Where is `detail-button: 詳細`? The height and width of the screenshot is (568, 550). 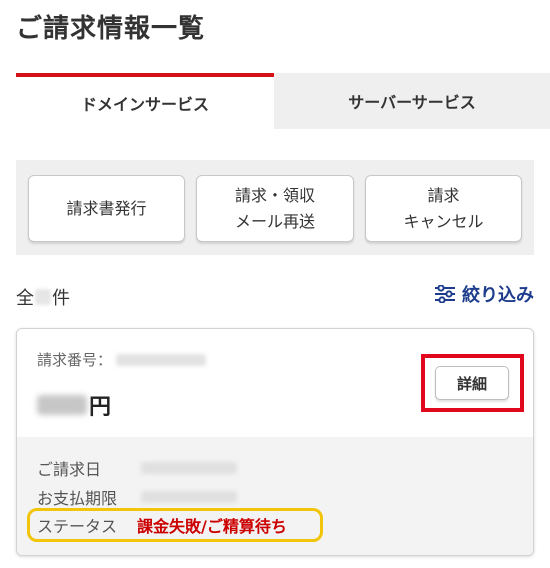
detail-button: 詳細 is located at coordinates (472, 383).